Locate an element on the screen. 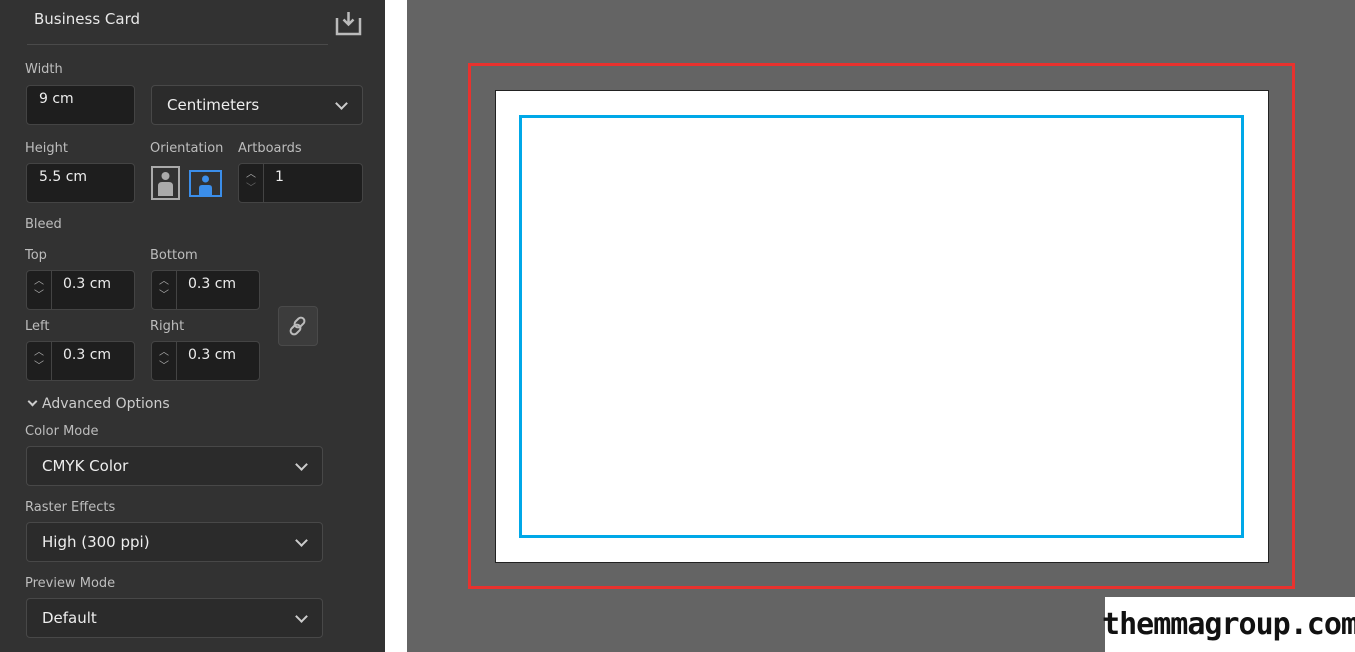 This screenshot has height=652, width=1355. width-input: 9 cm is located at coordinates (80, 105).